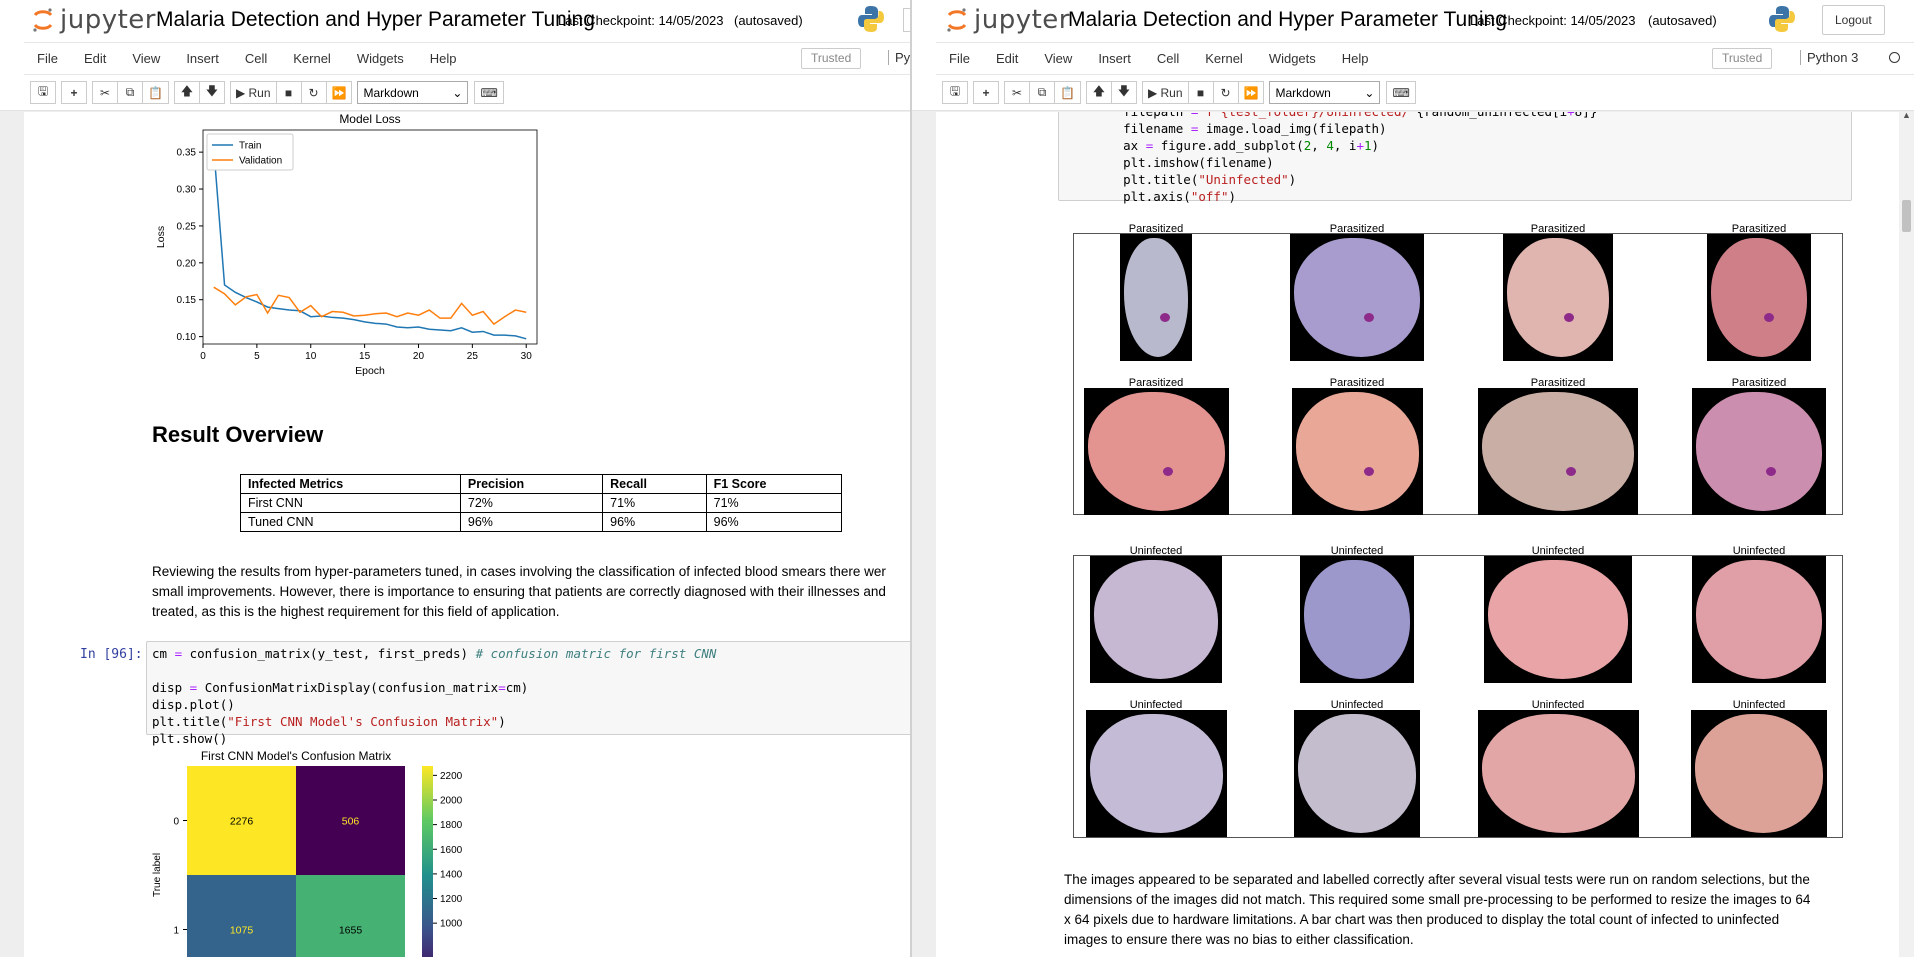 This screenshot has width=1914, height=957. I want to click on scrollbar-thumb, so click(1906, 216).